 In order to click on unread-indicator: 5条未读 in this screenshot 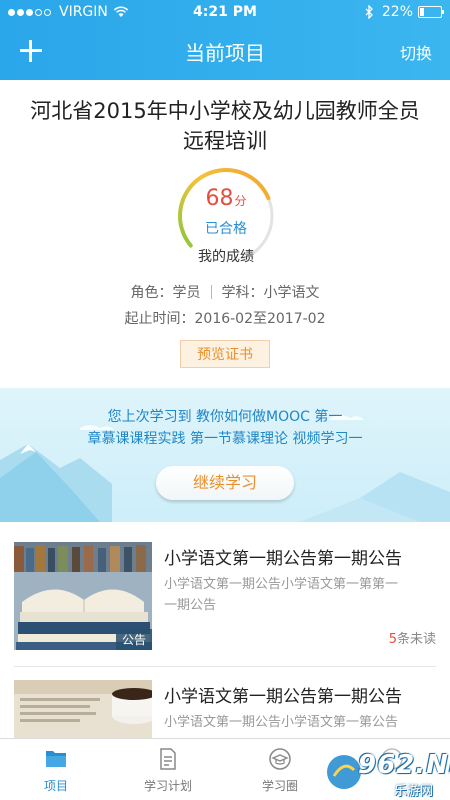, I will do `click(412, 637)`.